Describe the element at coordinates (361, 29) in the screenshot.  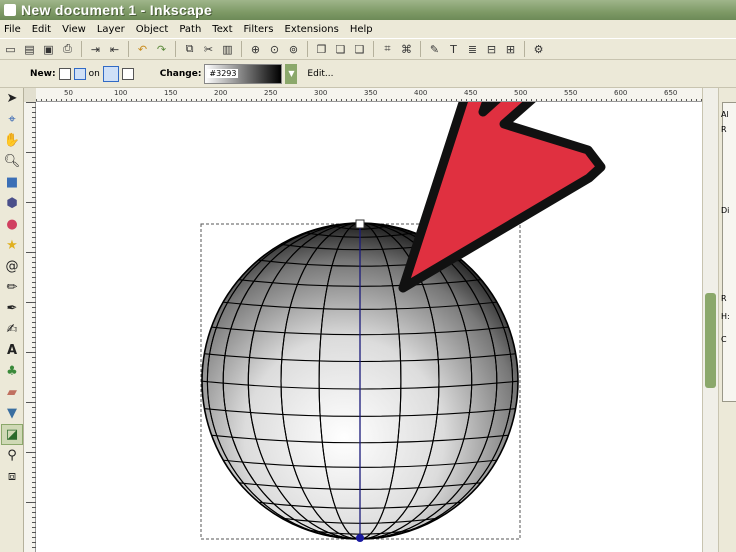
I see `menu-help: Help` at that location.